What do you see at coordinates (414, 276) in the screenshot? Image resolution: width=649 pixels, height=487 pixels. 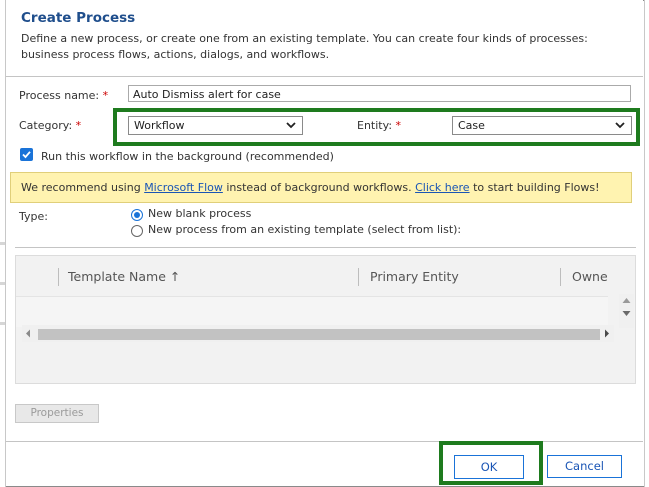 I see `column-header-primary-entity: Primary Entity` at bounding box center [414, 276].